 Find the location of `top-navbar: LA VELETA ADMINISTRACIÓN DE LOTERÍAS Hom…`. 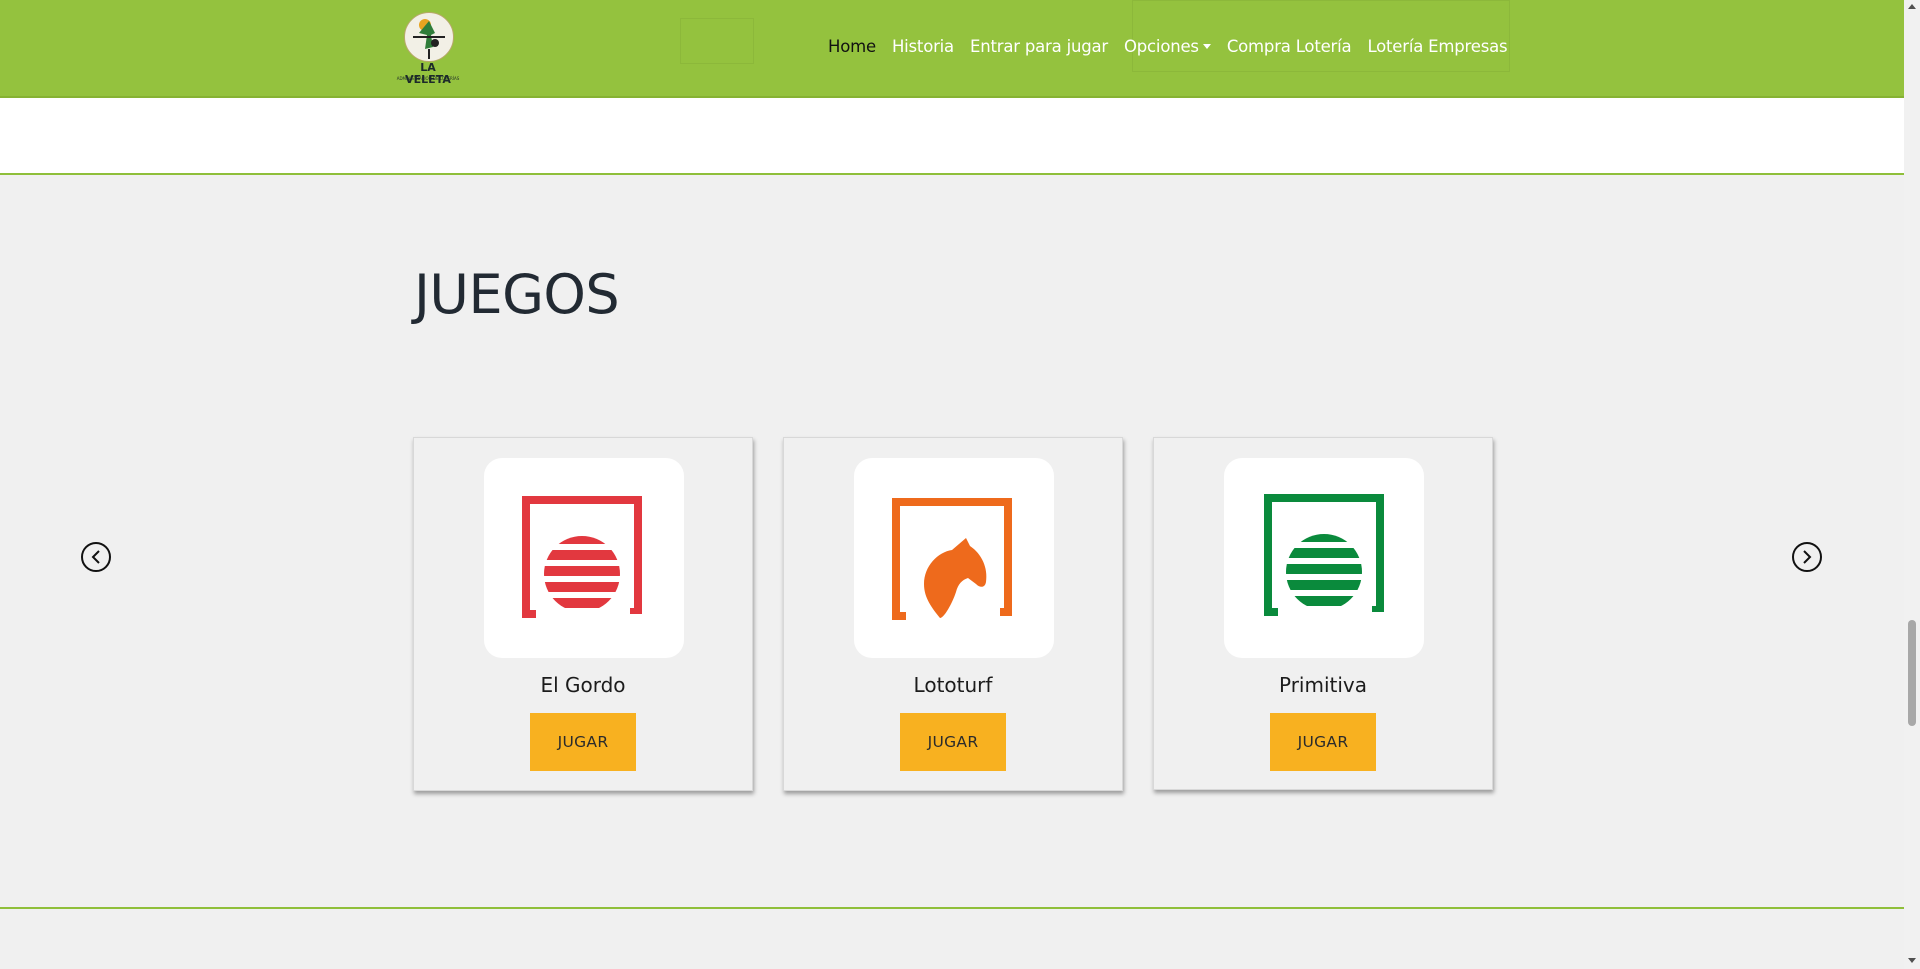

top-navbar: LA VELETA ADMINISTRACIÓN DE LOTERÍAS Hom… is located at coordinates (952, 49).